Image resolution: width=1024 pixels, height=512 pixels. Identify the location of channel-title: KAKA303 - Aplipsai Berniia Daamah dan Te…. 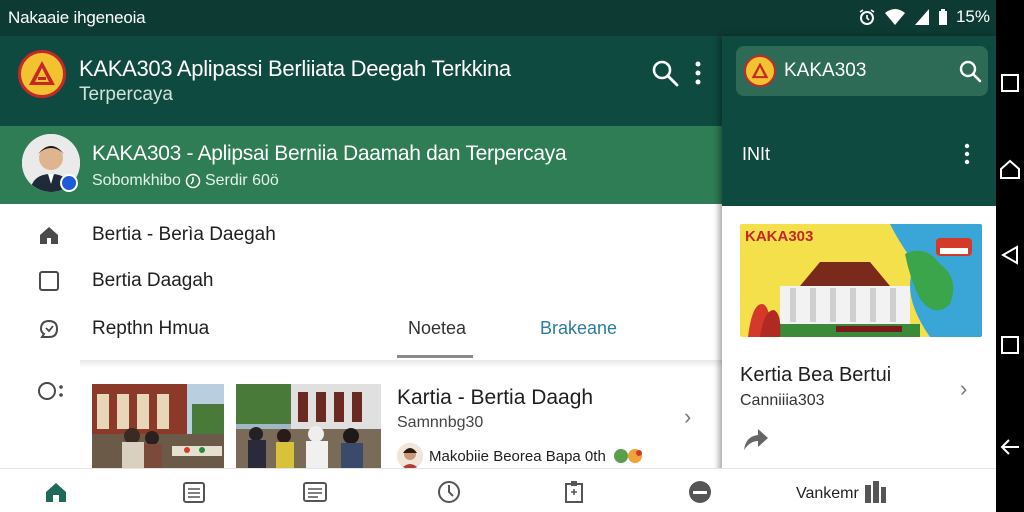
(329, 153).